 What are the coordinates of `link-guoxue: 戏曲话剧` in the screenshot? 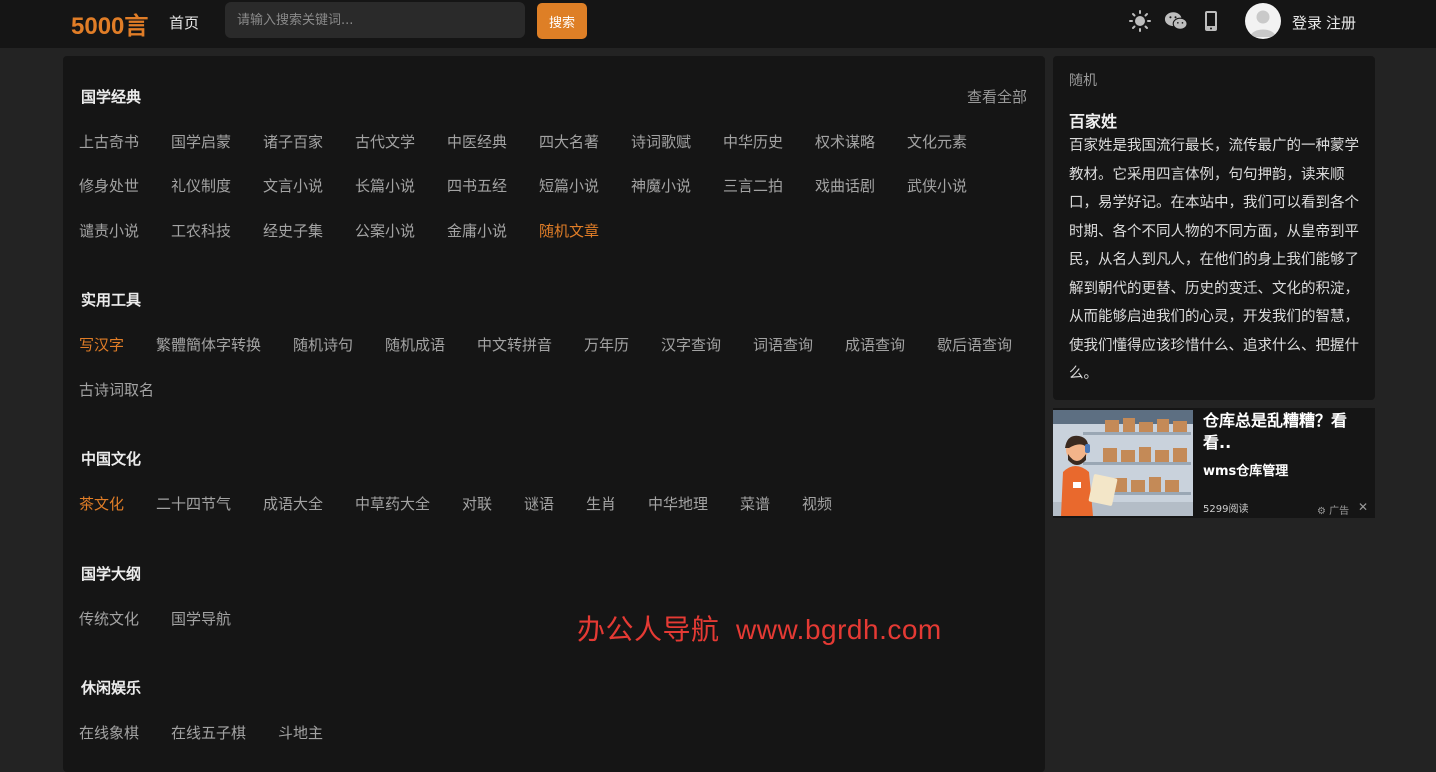 It's located at (845, 185).